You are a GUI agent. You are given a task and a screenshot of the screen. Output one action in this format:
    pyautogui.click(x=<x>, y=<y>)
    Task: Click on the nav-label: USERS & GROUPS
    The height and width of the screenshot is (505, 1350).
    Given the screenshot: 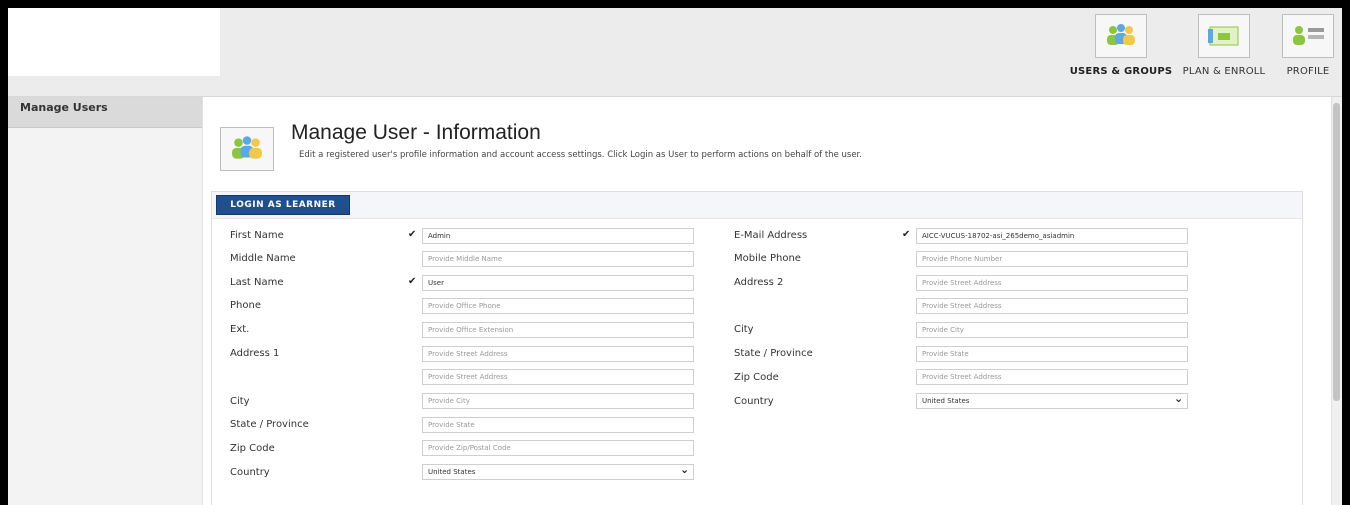 What is the action you would take?
    pyautogui.click(x=1121, y=71)
    